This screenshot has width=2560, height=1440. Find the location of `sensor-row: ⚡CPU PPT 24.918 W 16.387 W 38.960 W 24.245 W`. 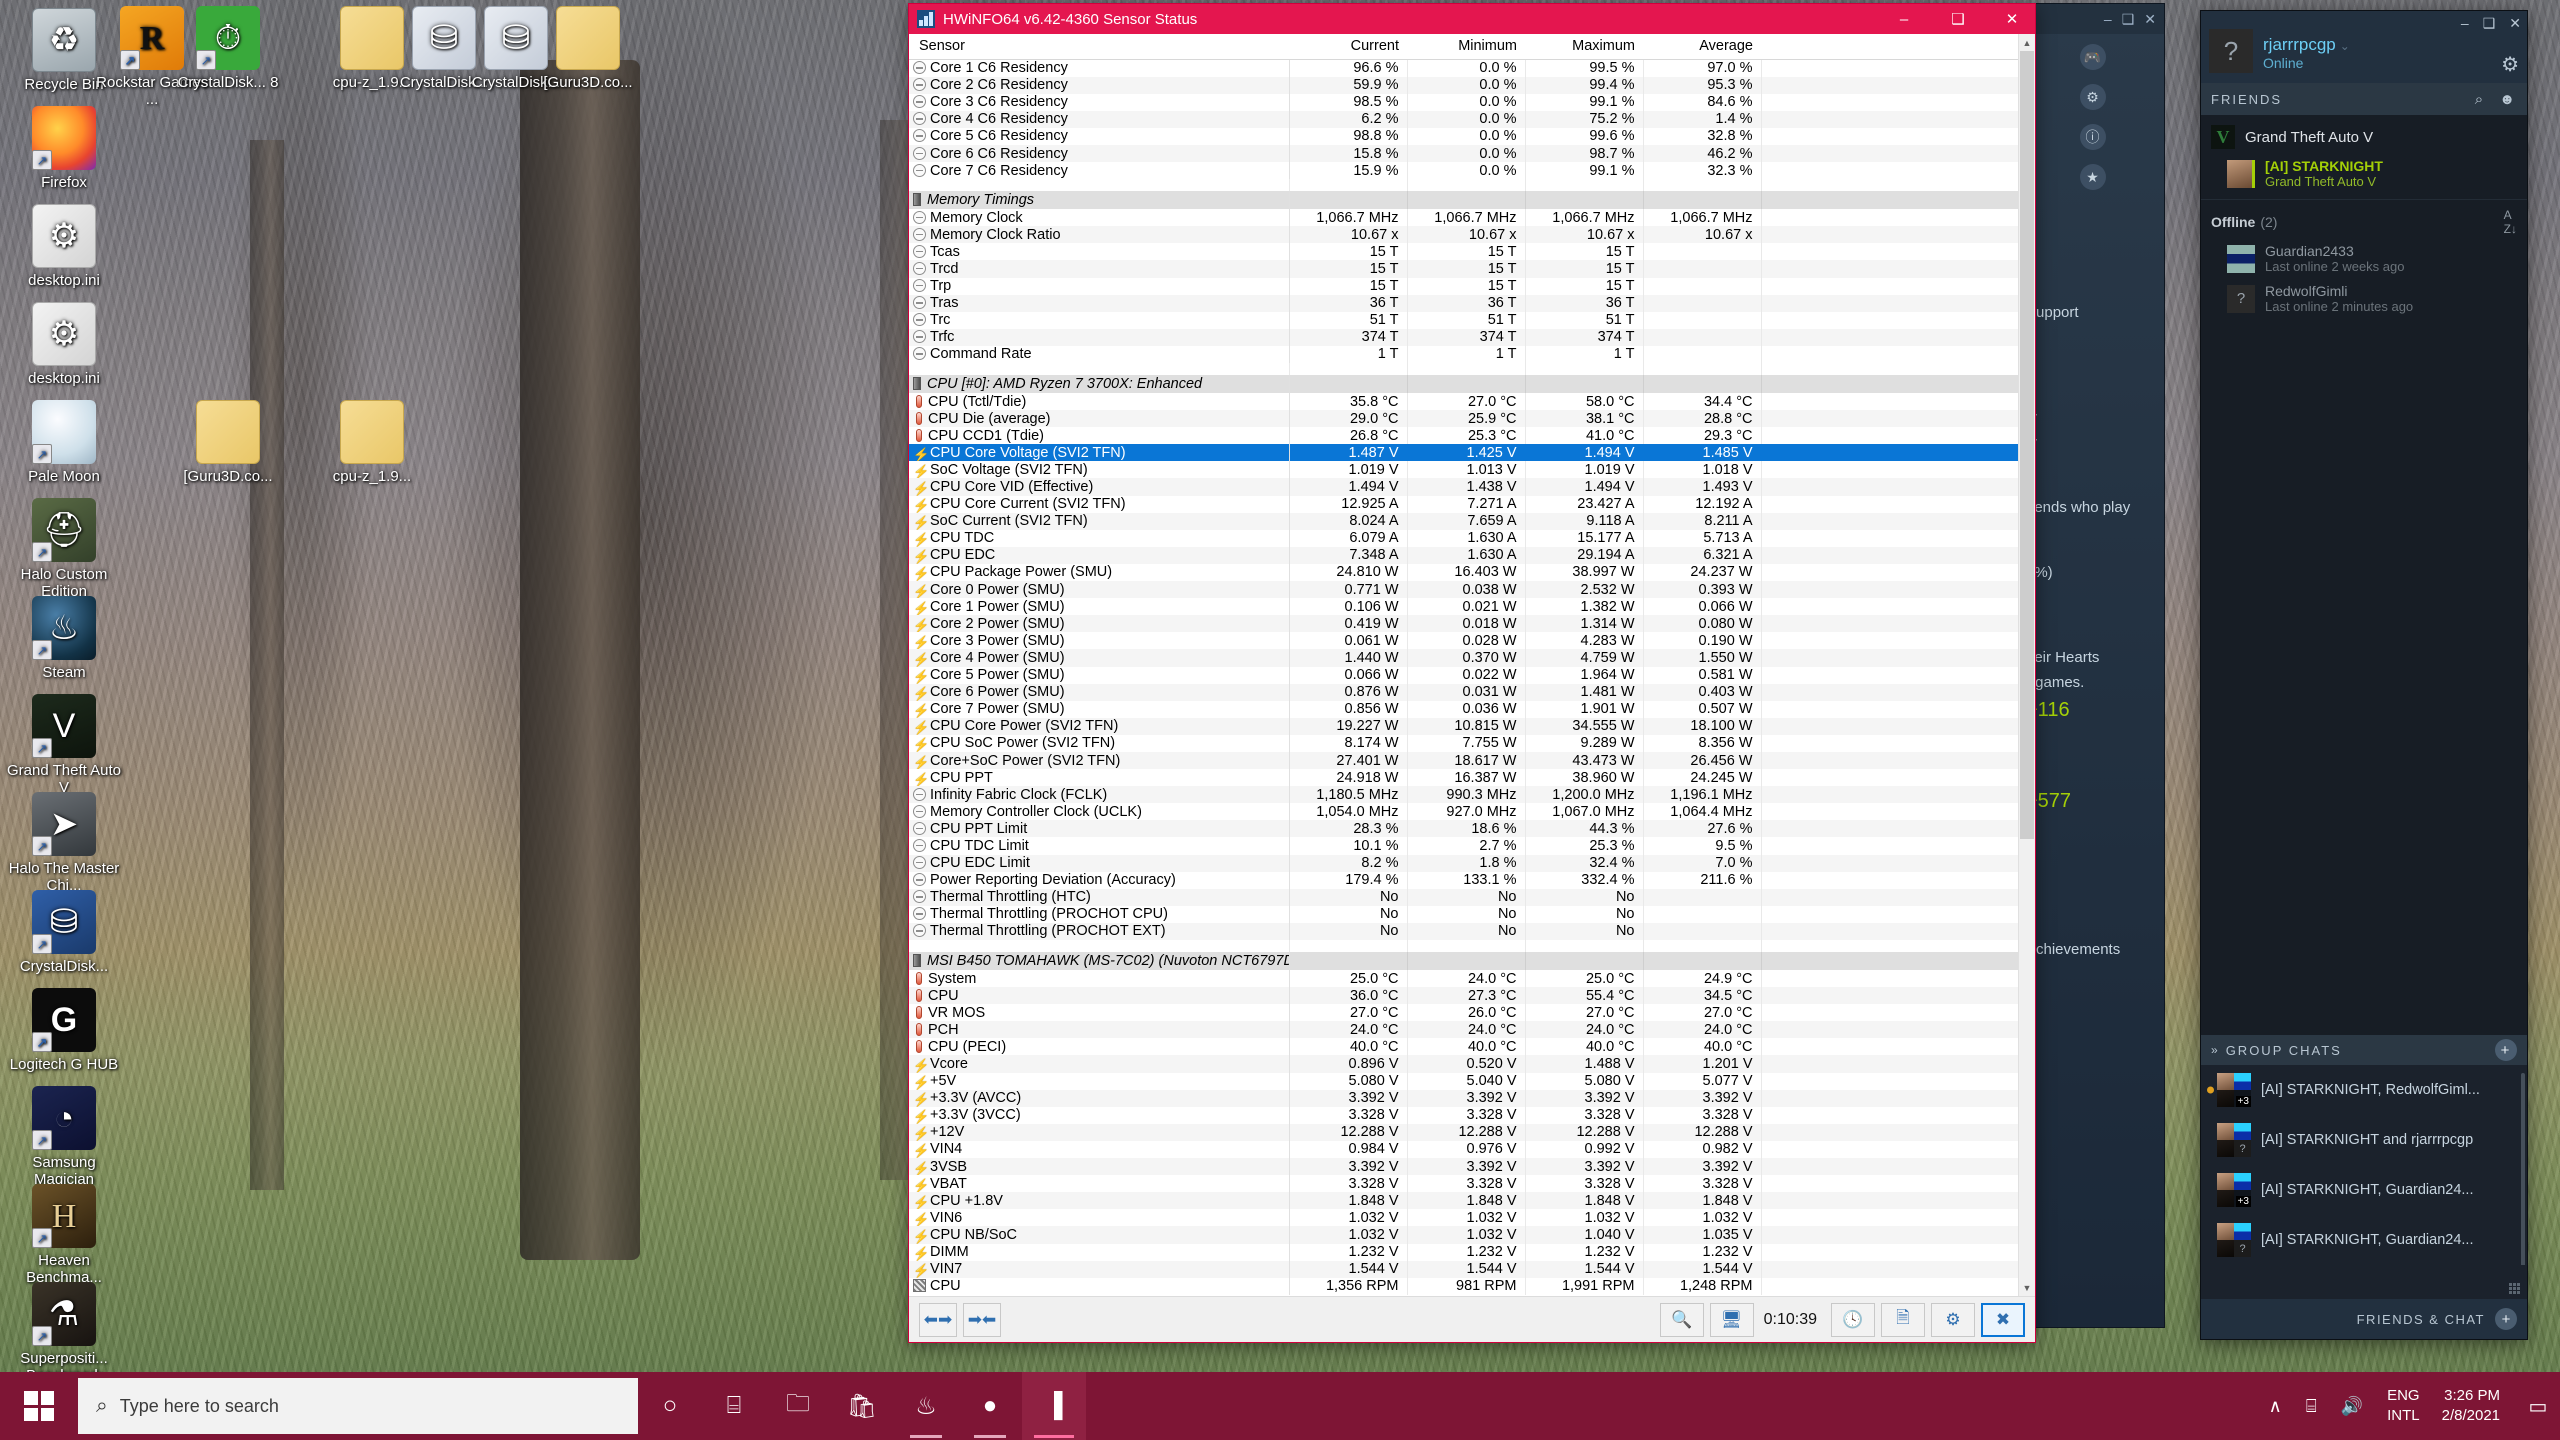

sensor-row: ⚡CPU PPT 24.918 W 16.387 W 38.960 W 24.245 W is located at coordinates (1463, 778).